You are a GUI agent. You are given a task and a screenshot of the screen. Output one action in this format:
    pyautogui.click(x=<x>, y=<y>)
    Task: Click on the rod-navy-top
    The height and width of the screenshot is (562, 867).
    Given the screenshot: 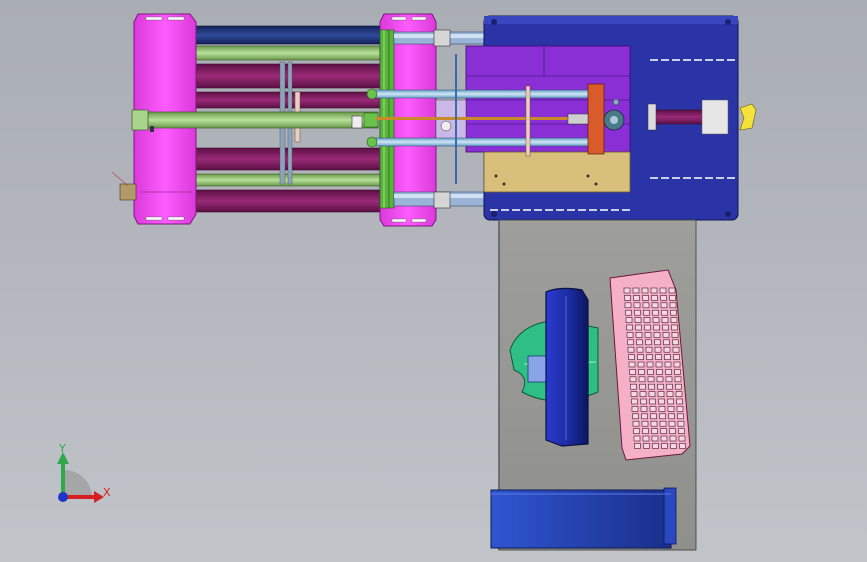 What is the action you would take?
    pyautogui.click(x=287, y=35)
    